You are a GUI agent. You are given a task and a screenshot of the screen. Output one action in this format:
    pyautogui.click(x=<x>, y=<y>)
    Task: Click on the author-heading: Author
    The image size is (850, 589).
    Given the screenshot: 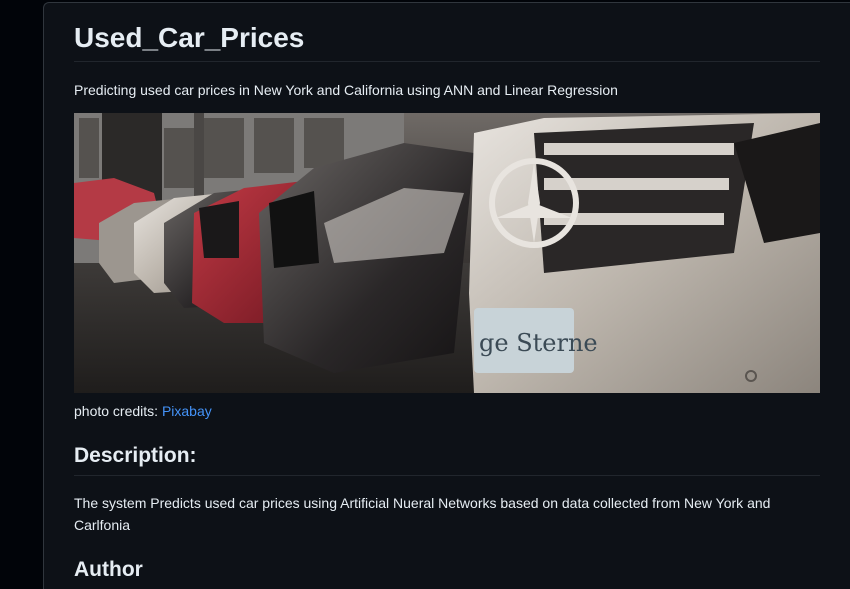 What is the action you would take?
    pyautogui.click(x=108, y=569)
    